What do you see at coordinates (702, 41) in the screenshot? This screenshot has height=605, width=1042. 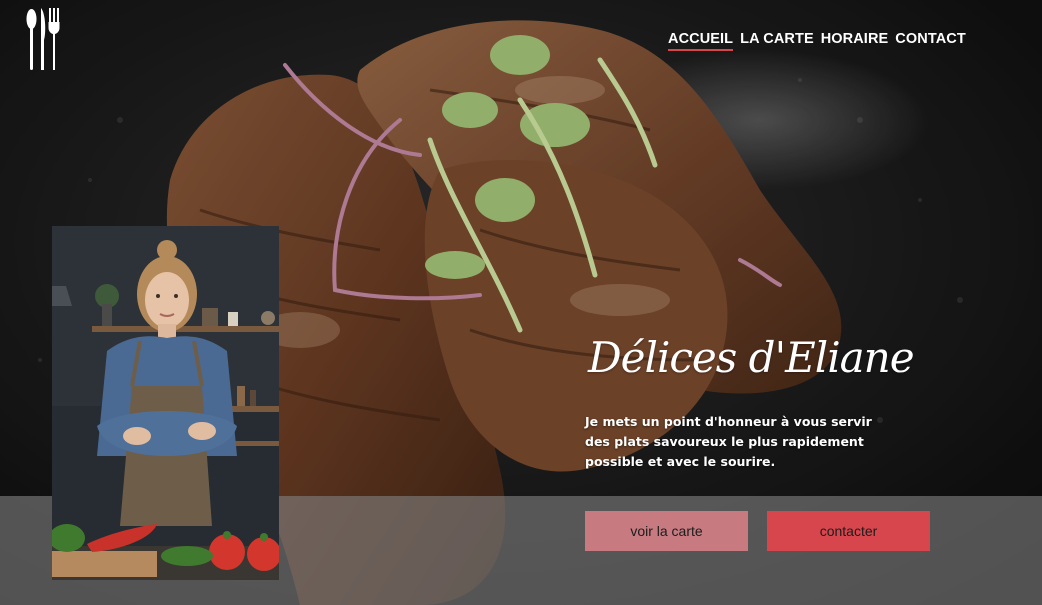 I see `nav-link-accueil: ACCUEIL` at bounding box center [702, 41].